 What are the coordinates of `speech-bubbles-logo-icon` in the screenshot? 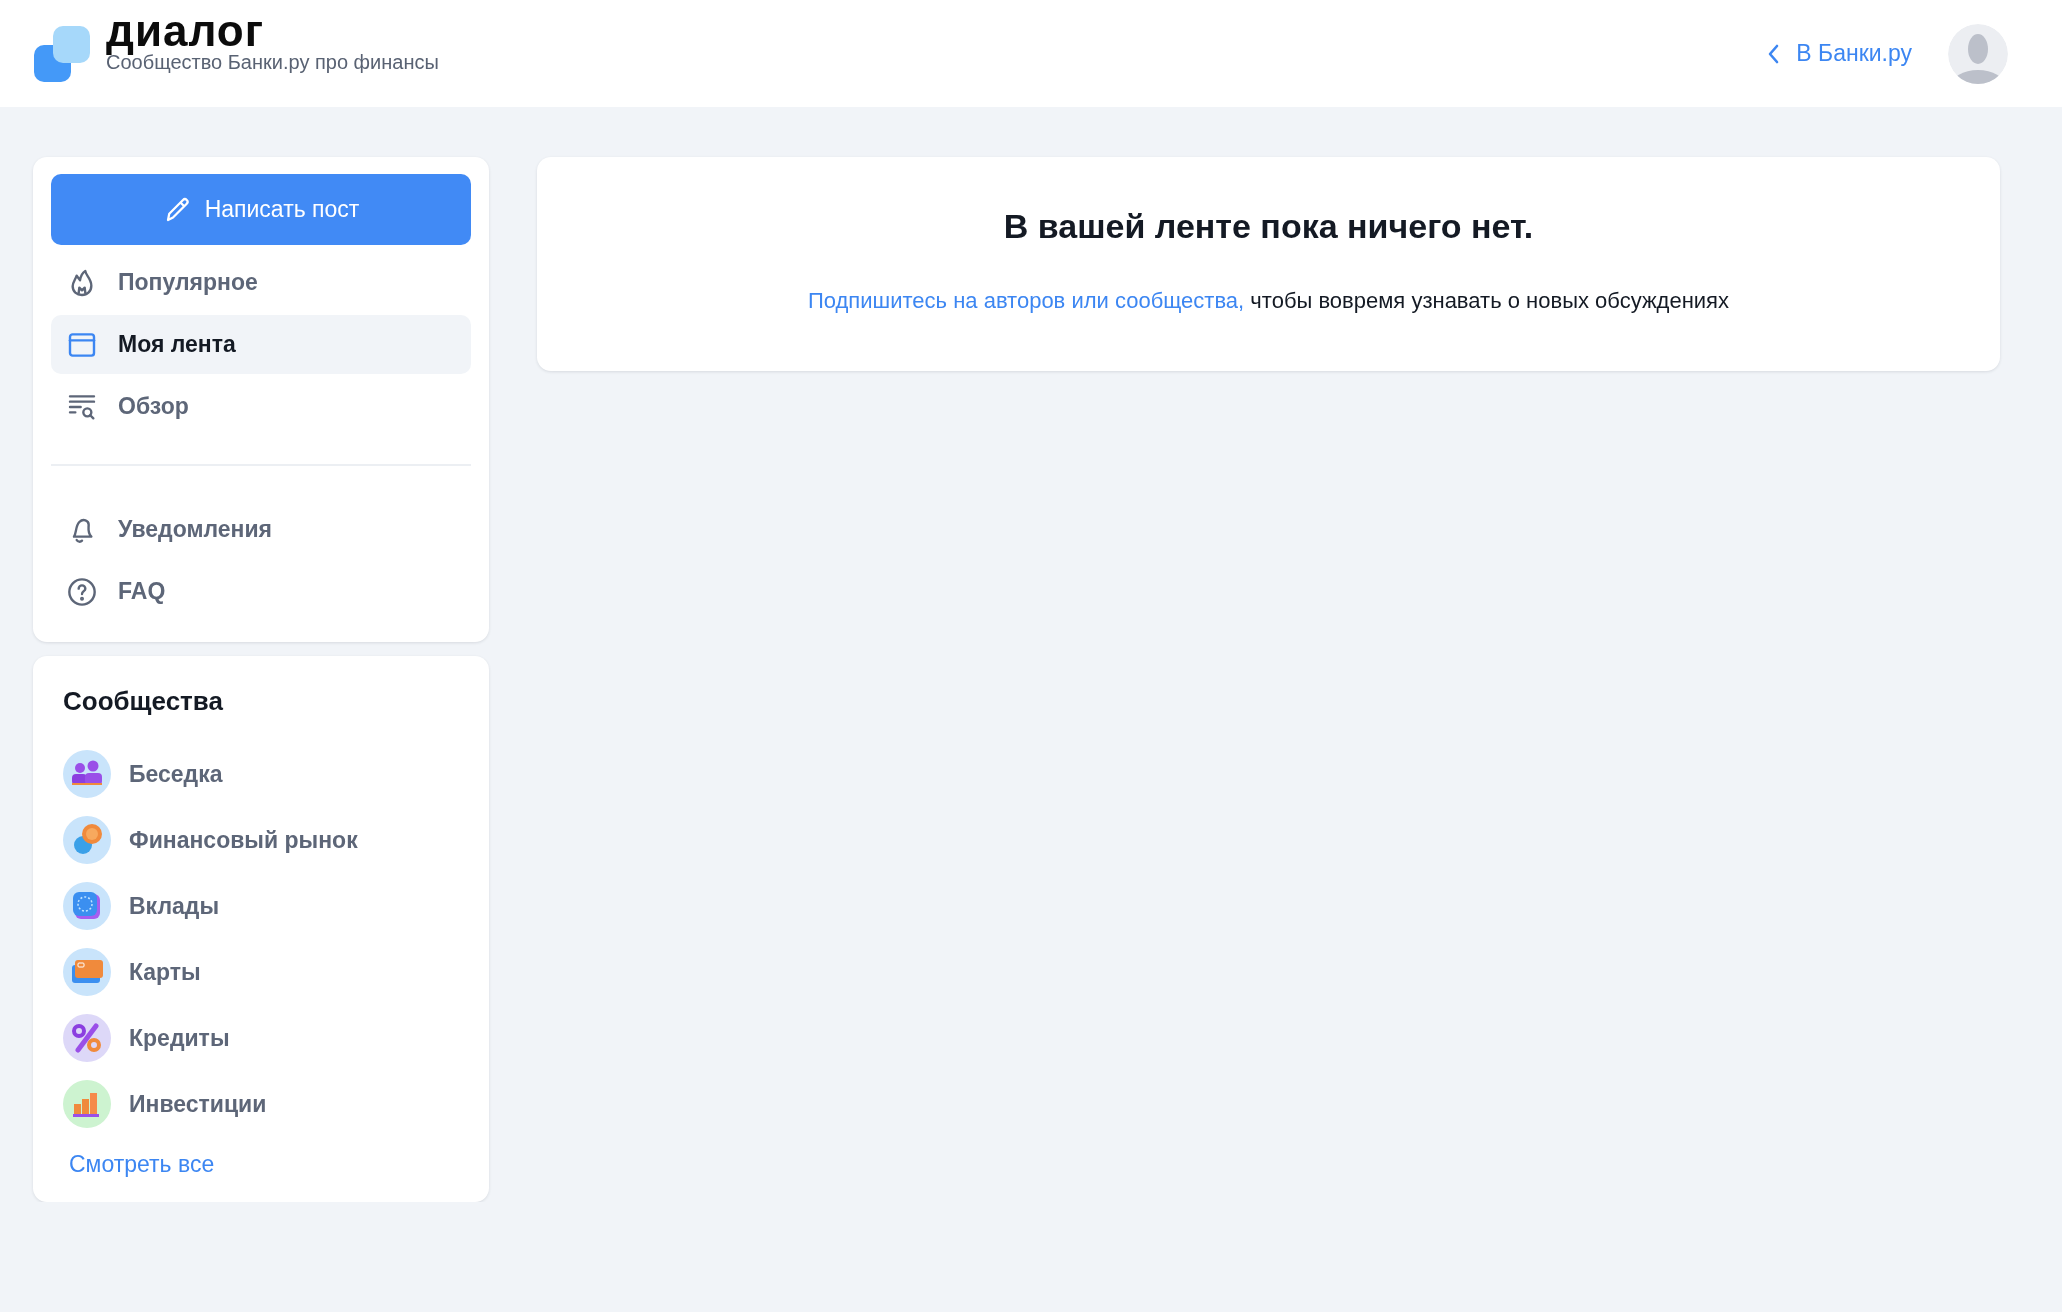 It's located at (62, 53).